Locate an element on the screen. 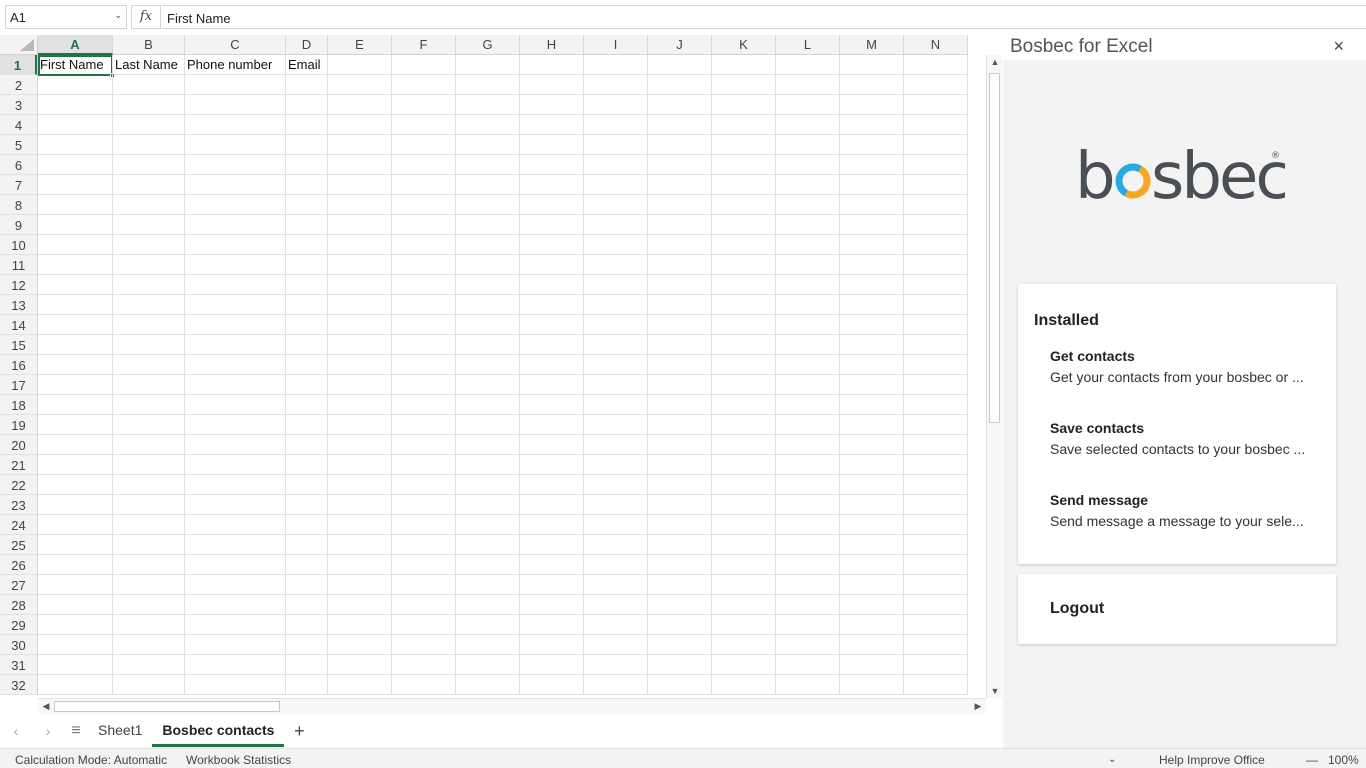 The image size is (1366, 768). svg-text: b is located at coordinates (1094, 175).